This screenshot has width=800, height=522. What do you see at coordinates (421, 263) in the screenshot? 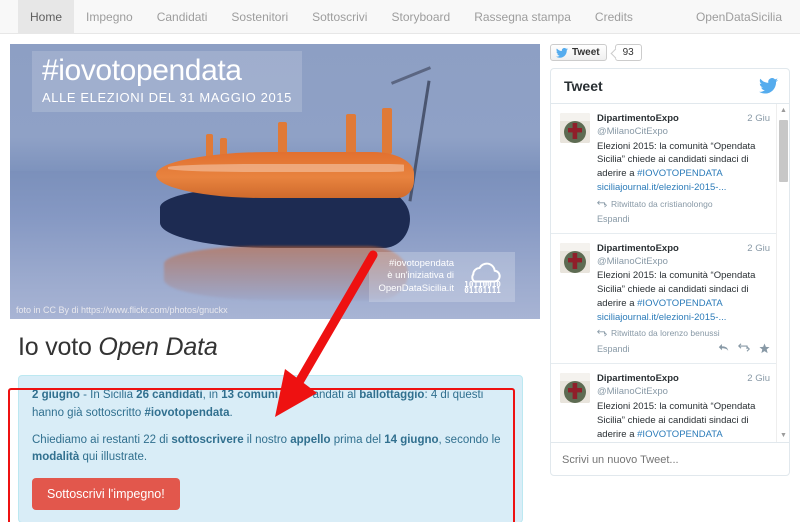
I see `badge-line-1: #iovotopendata` at bounding box center [421, 263].